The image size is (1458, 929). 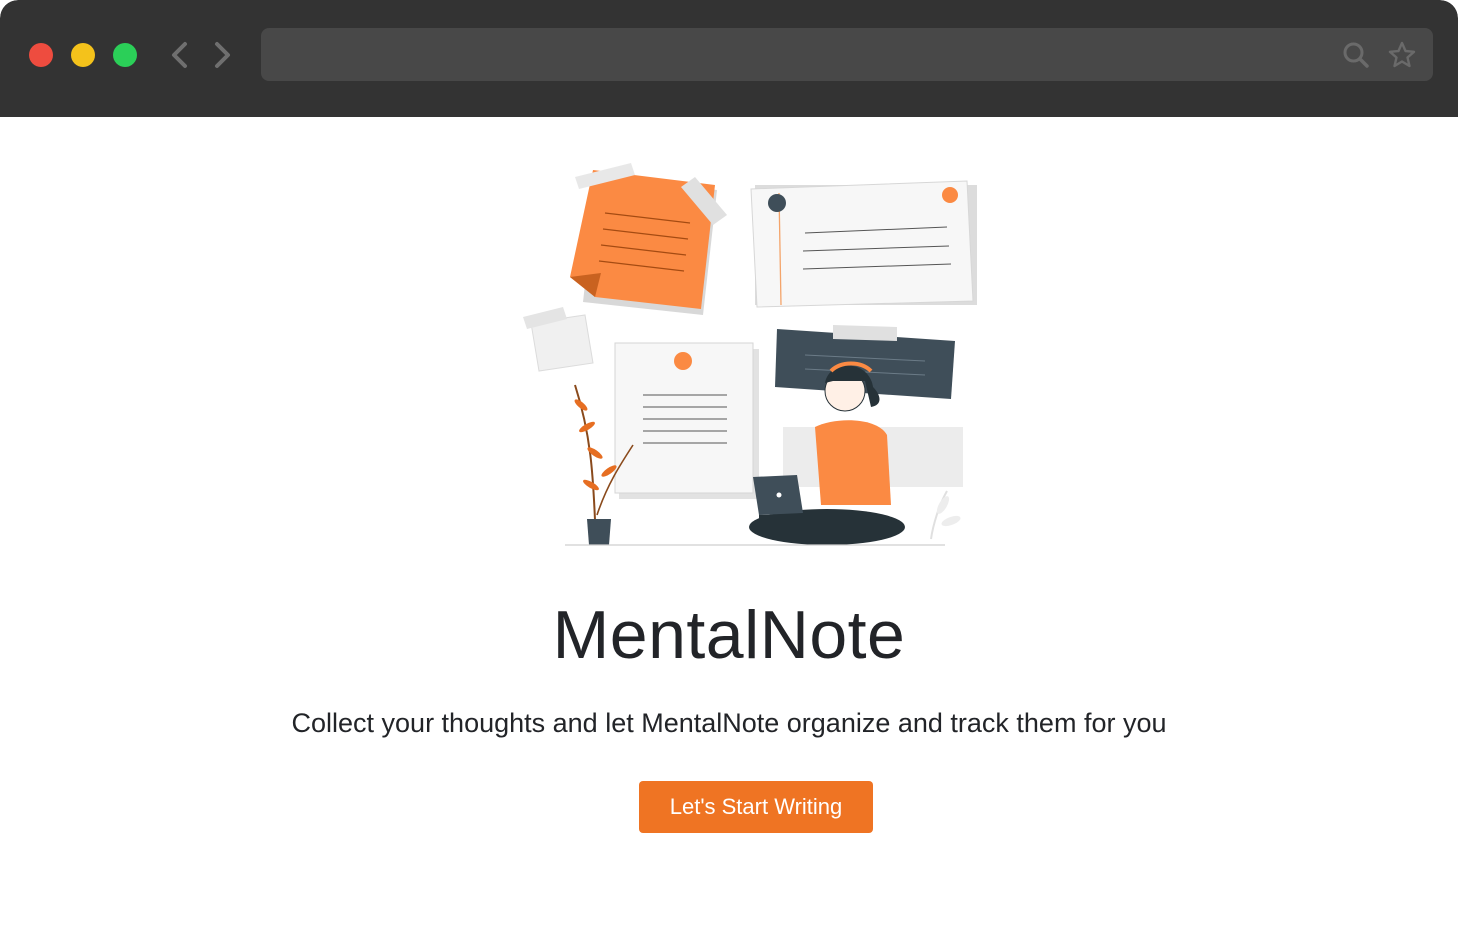 I want to click on search-button, so click(x=1356, y=55).